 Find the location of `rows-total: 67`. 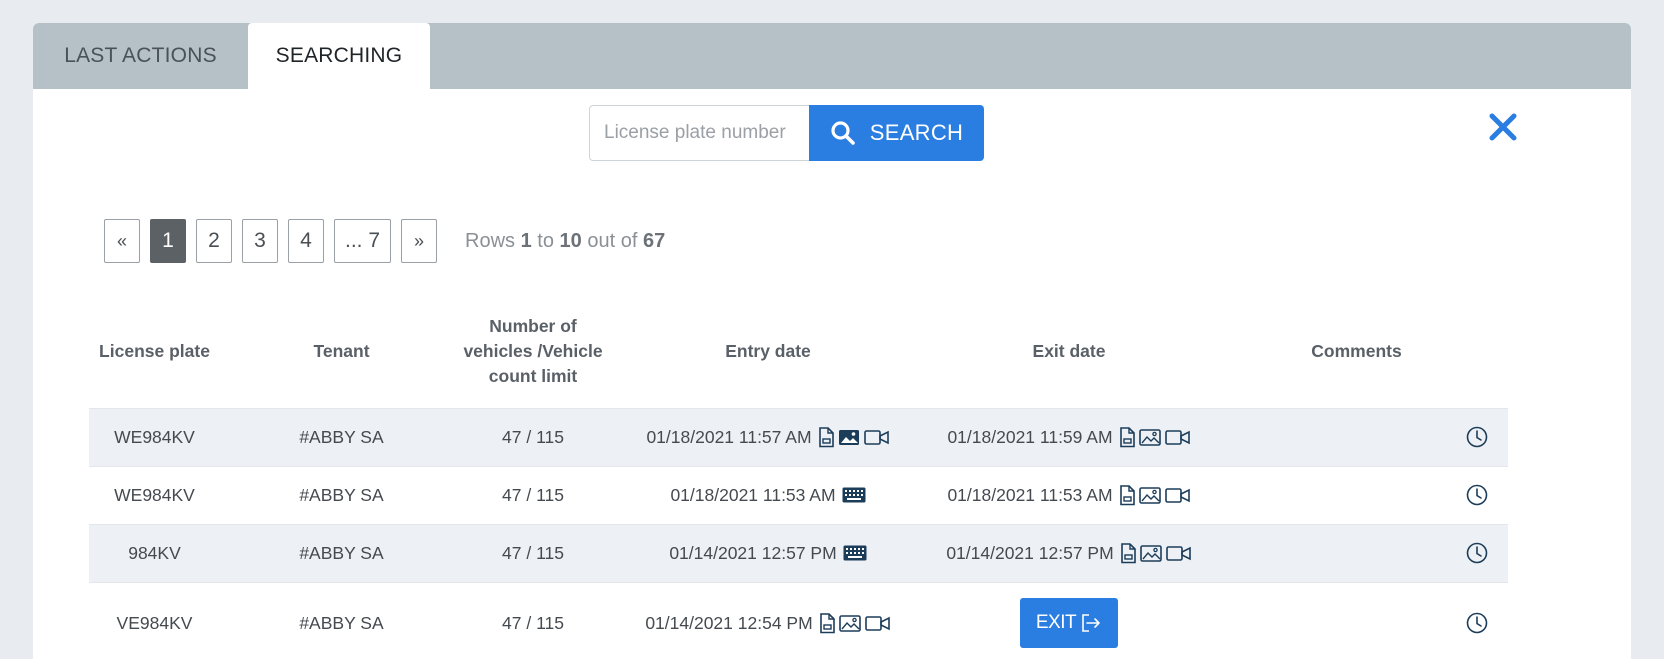

rows-total: 67 is located at coordinates (654, 240).